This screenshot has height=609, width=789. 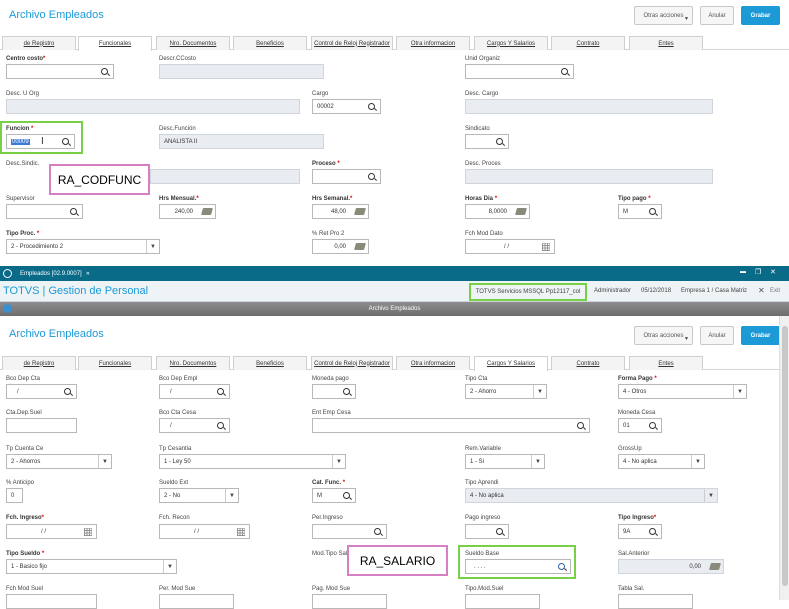 What do you see at coordinates (506, 391) in the screenshot?
I see `tipo-cta-select: 2 - Ahorro ▼` at bounding box center [506, 391].